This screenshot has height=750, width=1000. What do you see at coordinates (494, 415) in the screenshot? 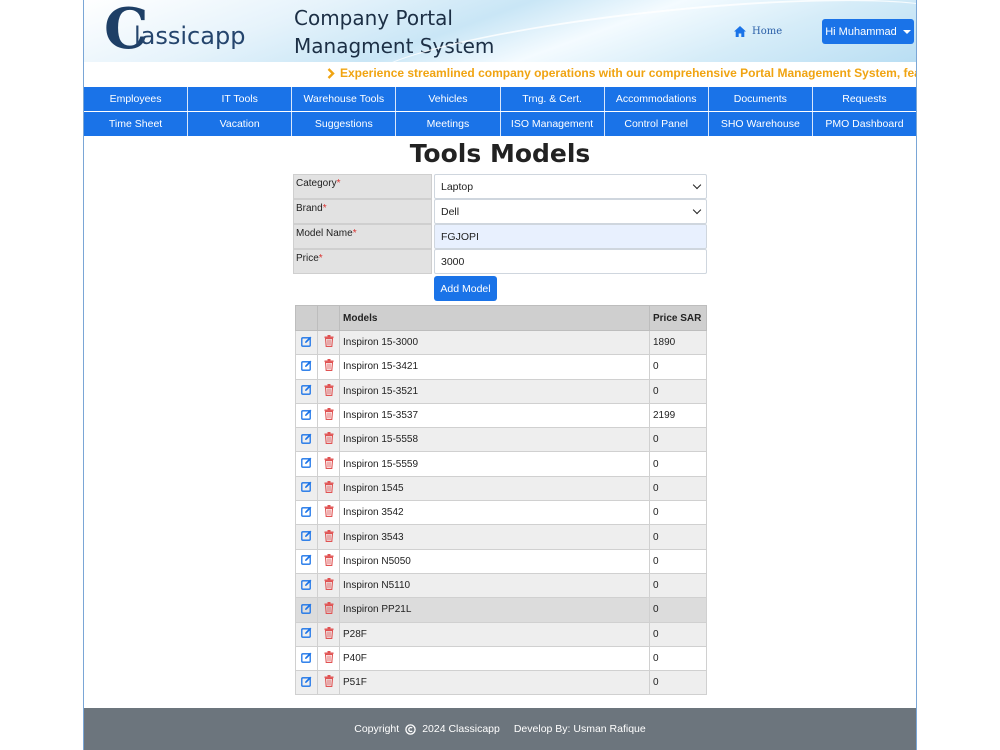
I see `model-cell: Inspiron 15-3537` at bounding box center [494, 415].